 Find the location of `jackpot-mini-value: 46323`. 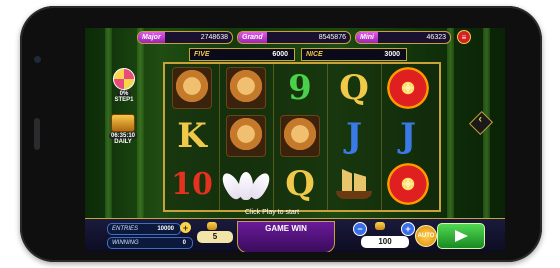

jackpot-mini-value: 46323 is located at coordinates (436, 37).